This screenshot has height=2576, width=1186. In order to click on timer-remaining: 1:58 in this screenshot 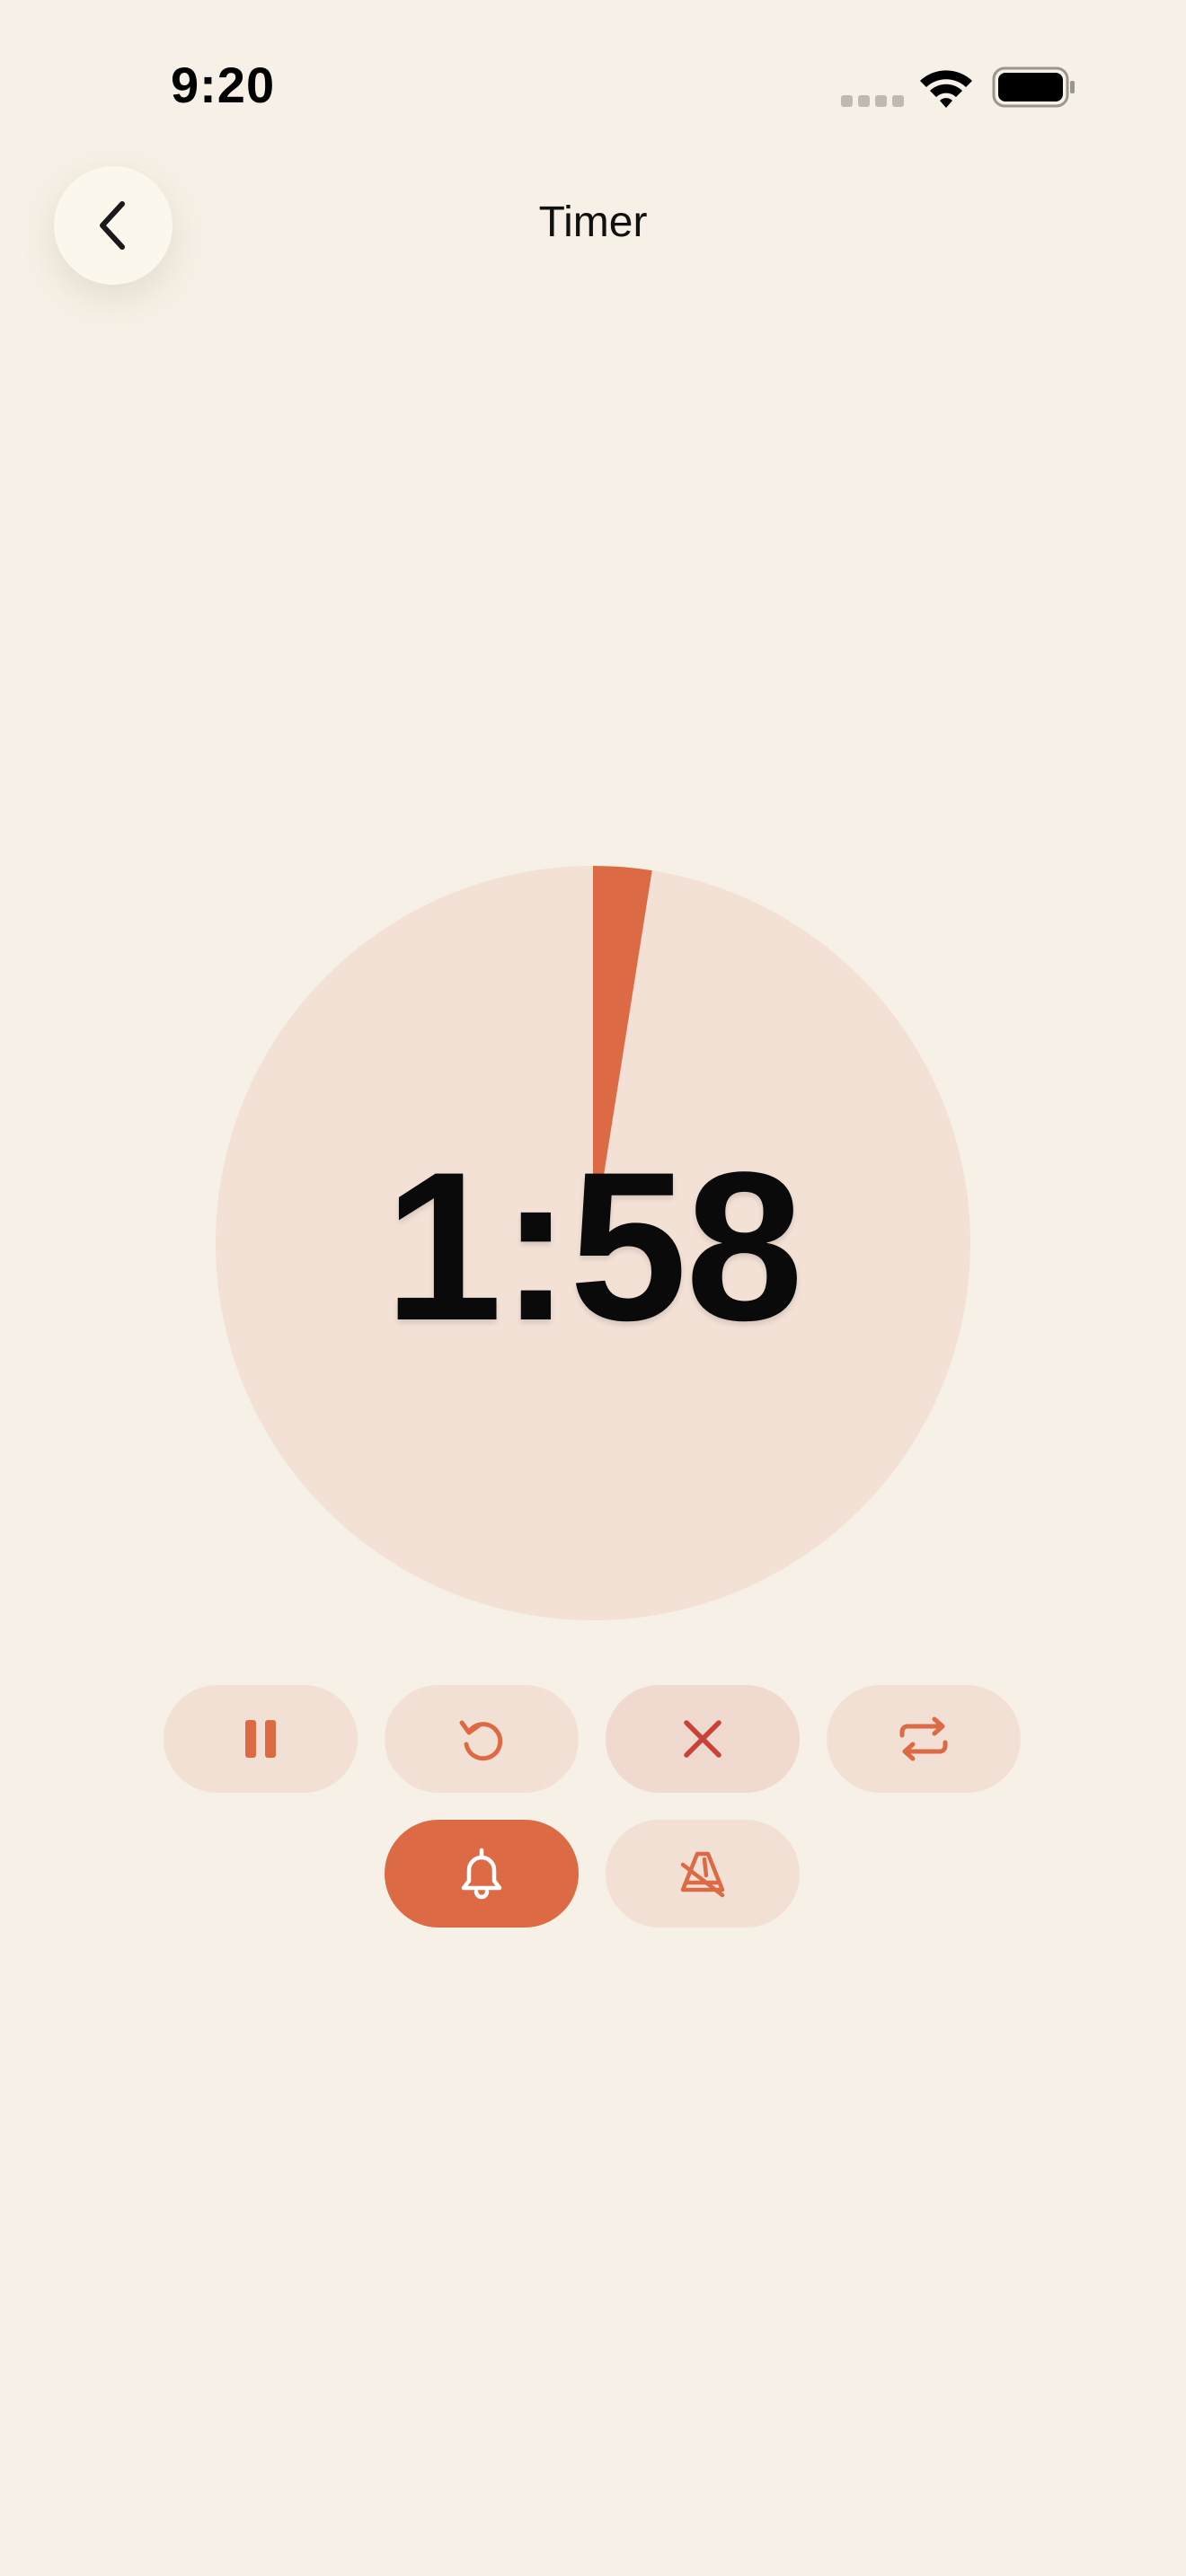, I will do `click(593, 1246)`.